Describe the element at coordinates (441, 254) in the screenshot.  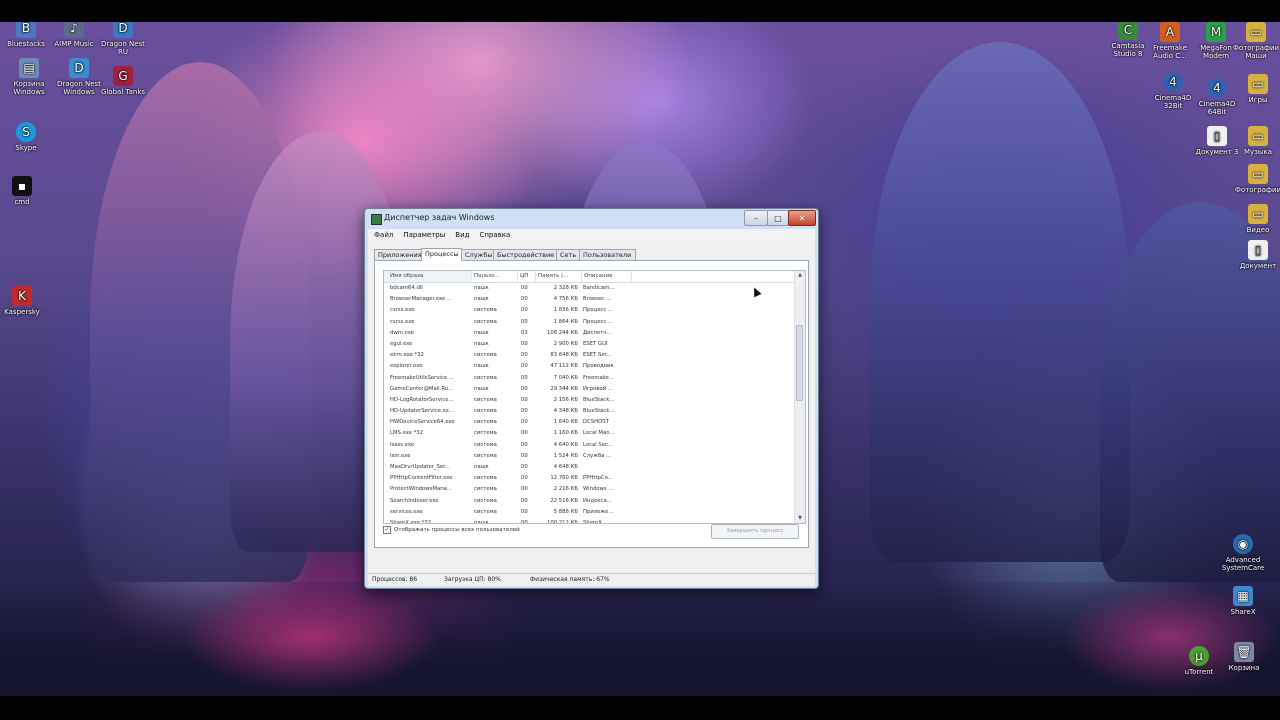
I see `tab-processes: Процессы` at that location.